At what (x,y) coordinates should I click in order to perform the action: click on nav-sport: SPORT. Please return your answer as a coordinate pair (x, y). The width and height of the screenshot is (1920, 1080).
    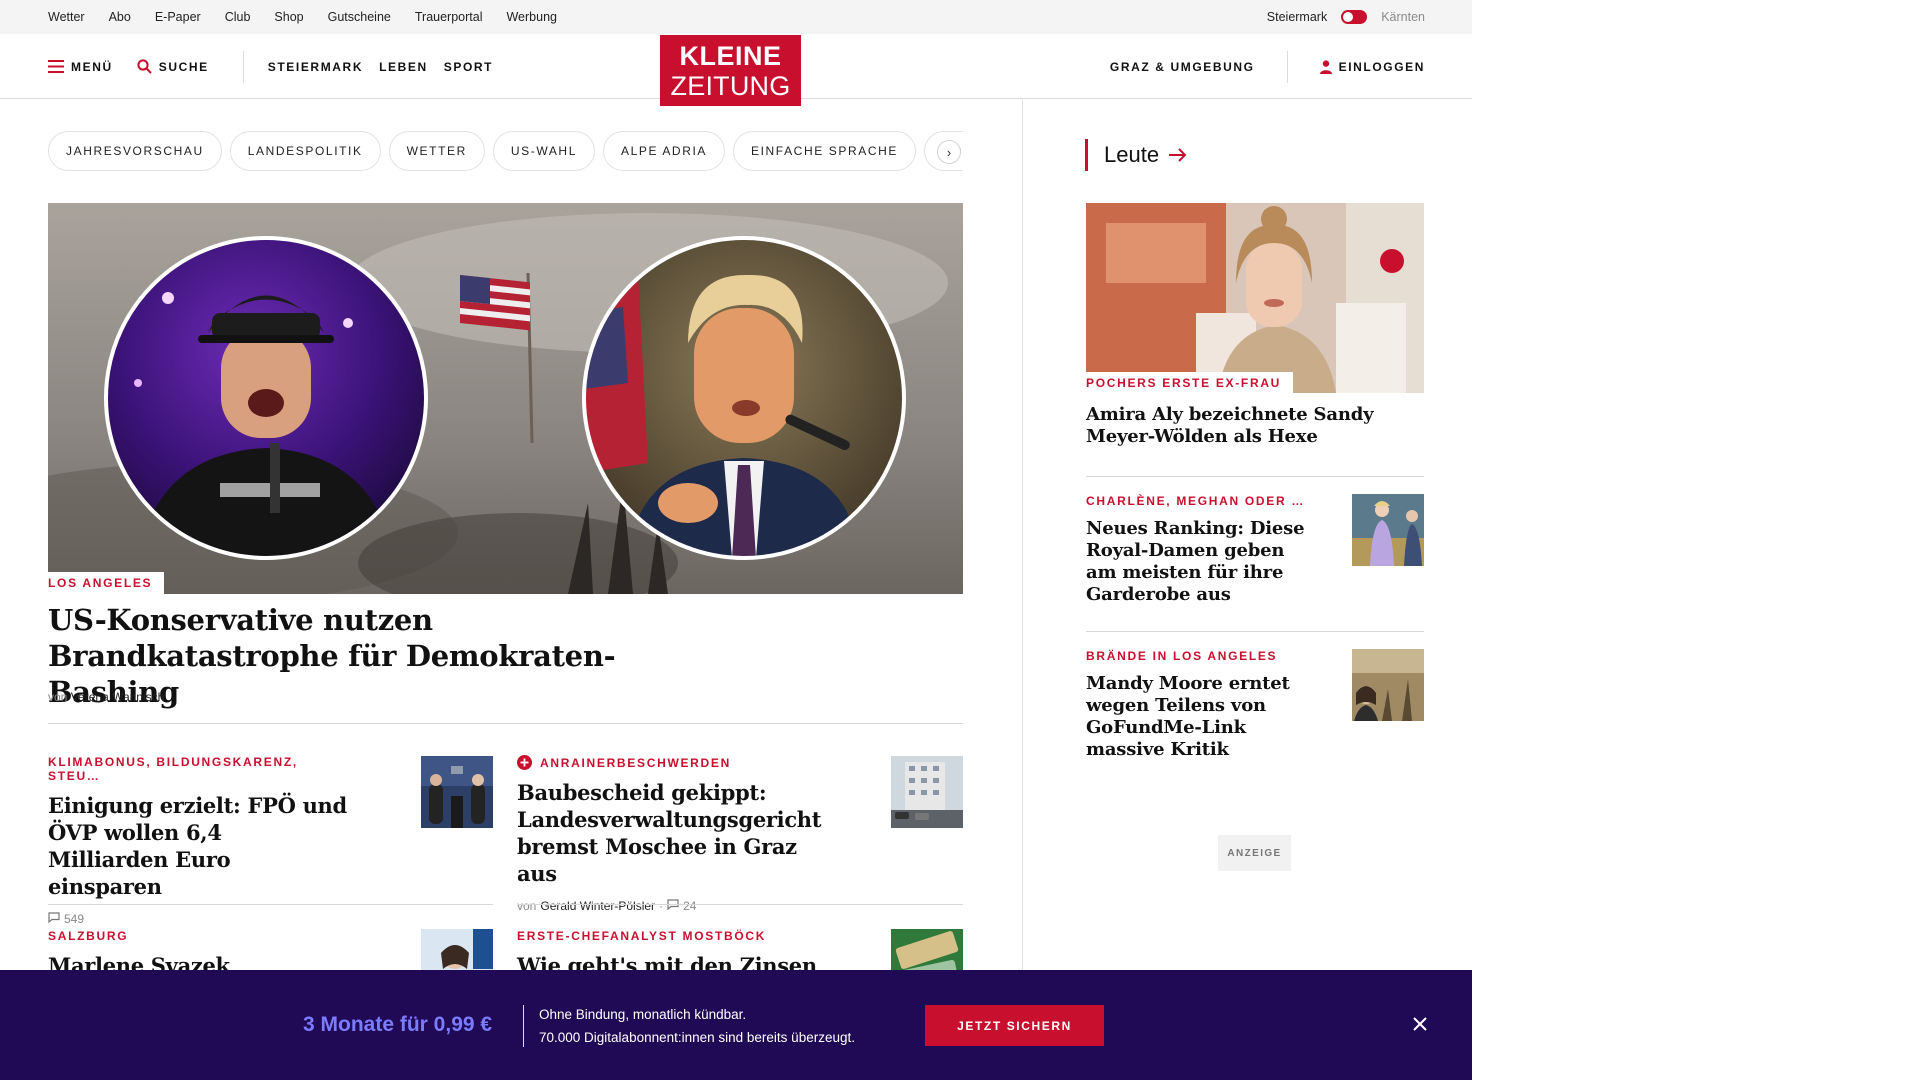
    Looking at the image, I should click on (468, 67).